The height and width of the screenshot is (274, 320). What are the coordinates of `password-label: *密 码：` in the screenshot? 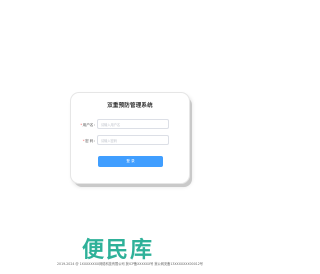 It's located at (87, 141).